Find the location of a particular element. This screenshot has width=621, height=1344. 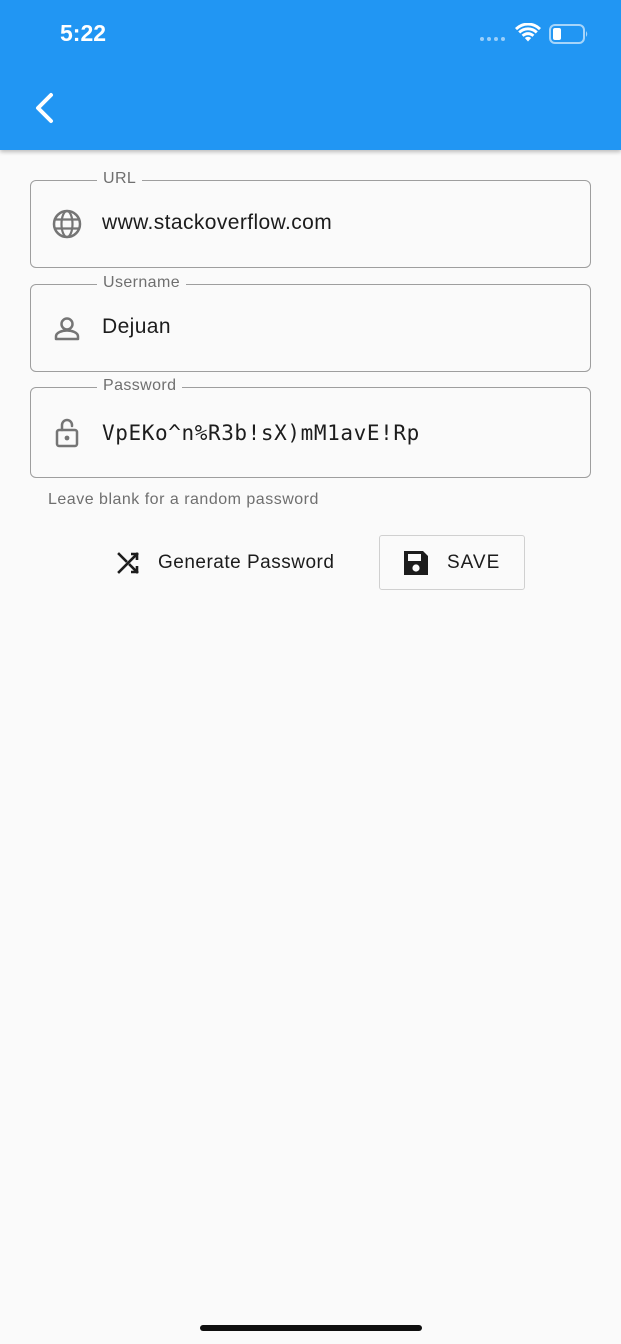

back-button is located at coordinates (44, 108).